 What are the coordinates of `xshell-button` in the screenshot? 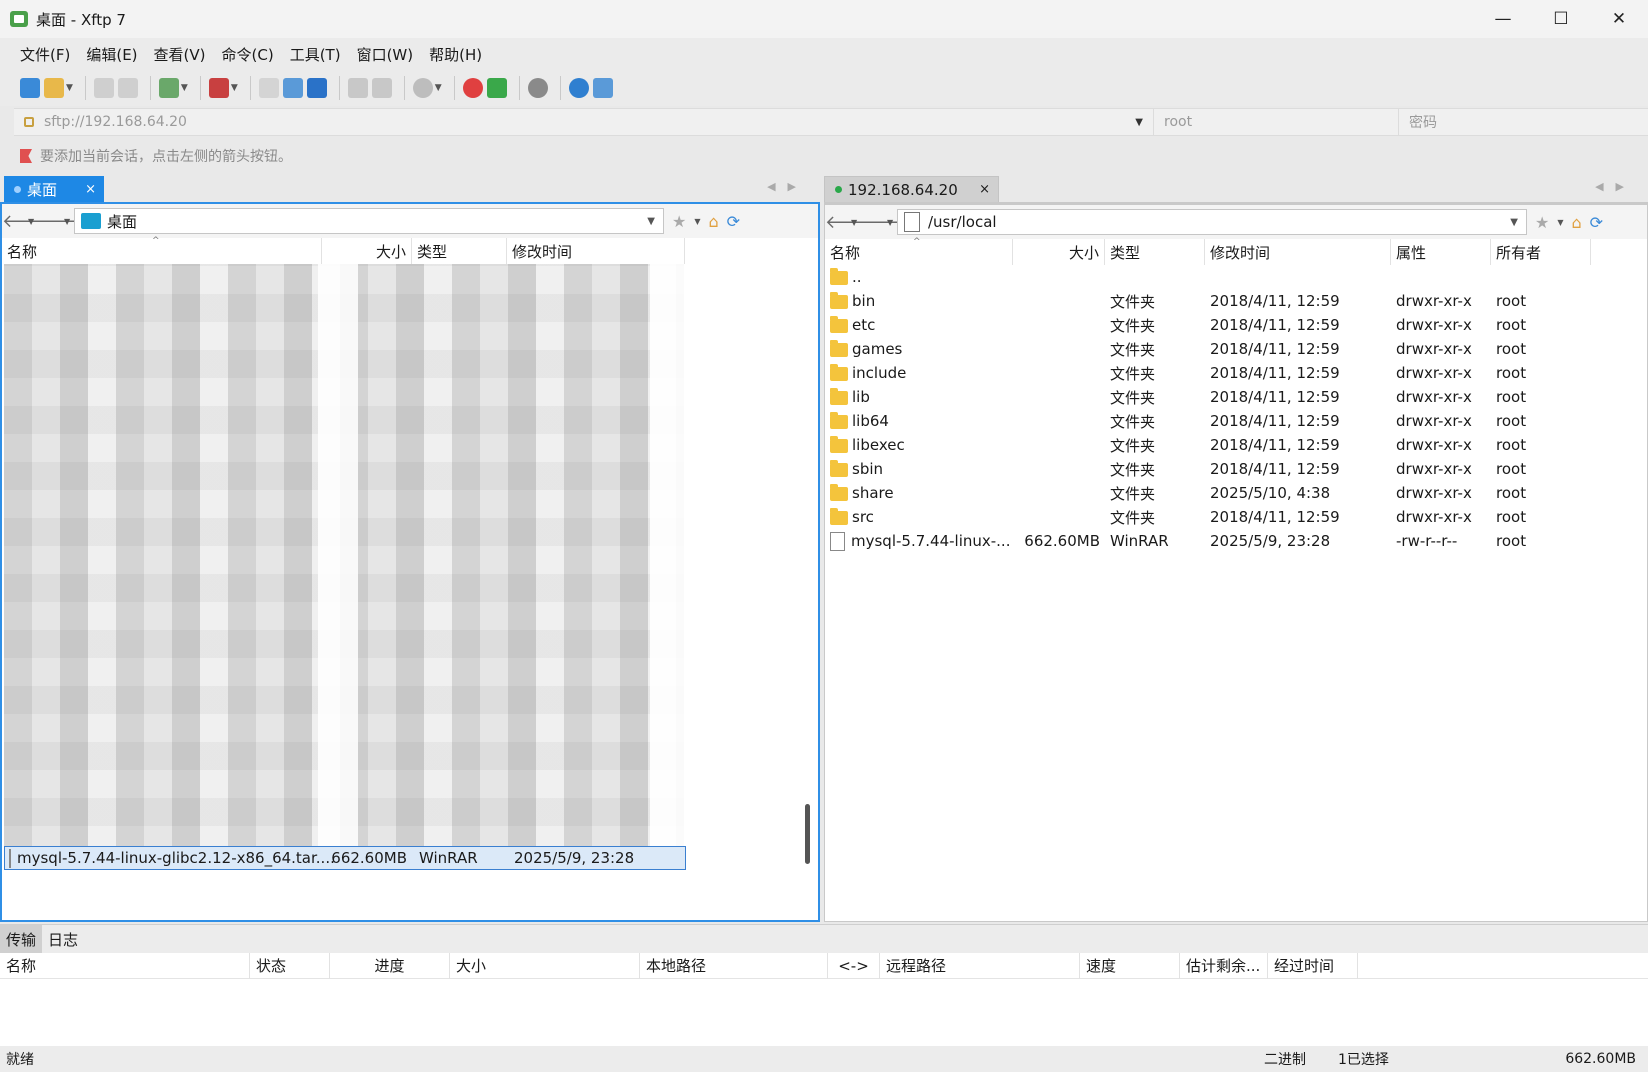 It's located at (472, 88).